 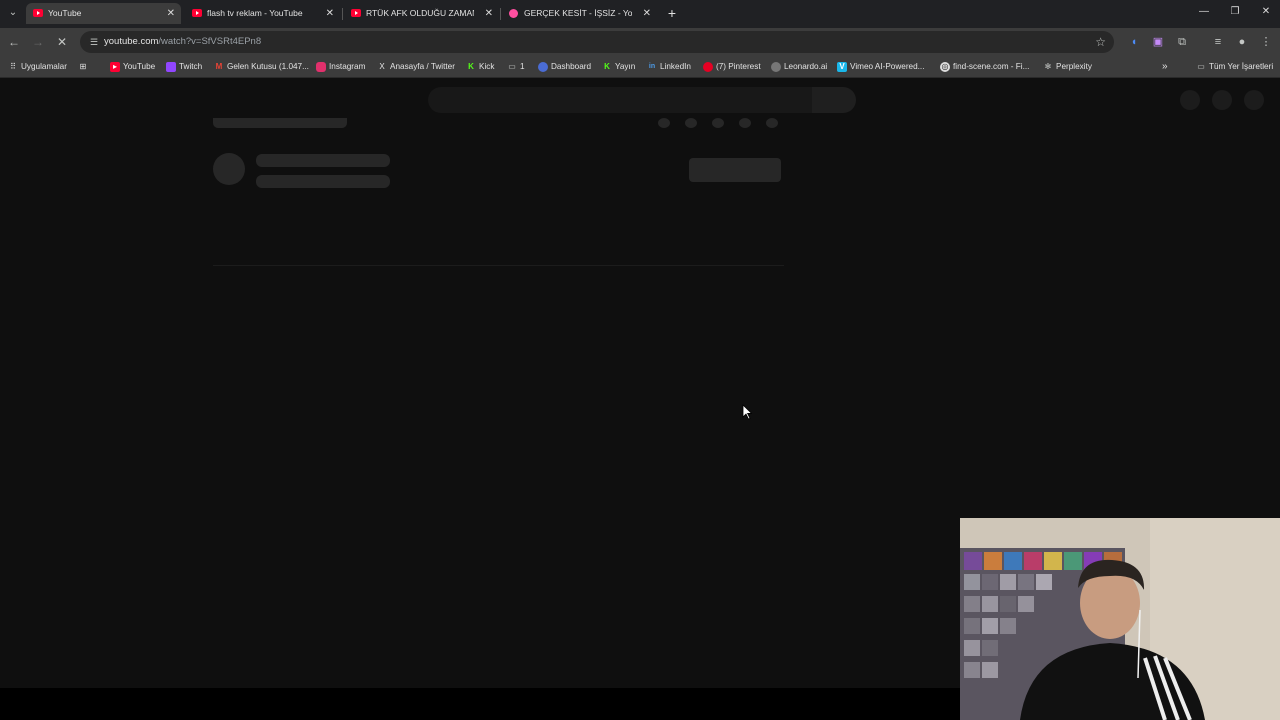 I want to click on tab-gercek-kesit: GERÇEK KESİT - İŞSİZ - YouTube ✕, so click(x=579, y=13).